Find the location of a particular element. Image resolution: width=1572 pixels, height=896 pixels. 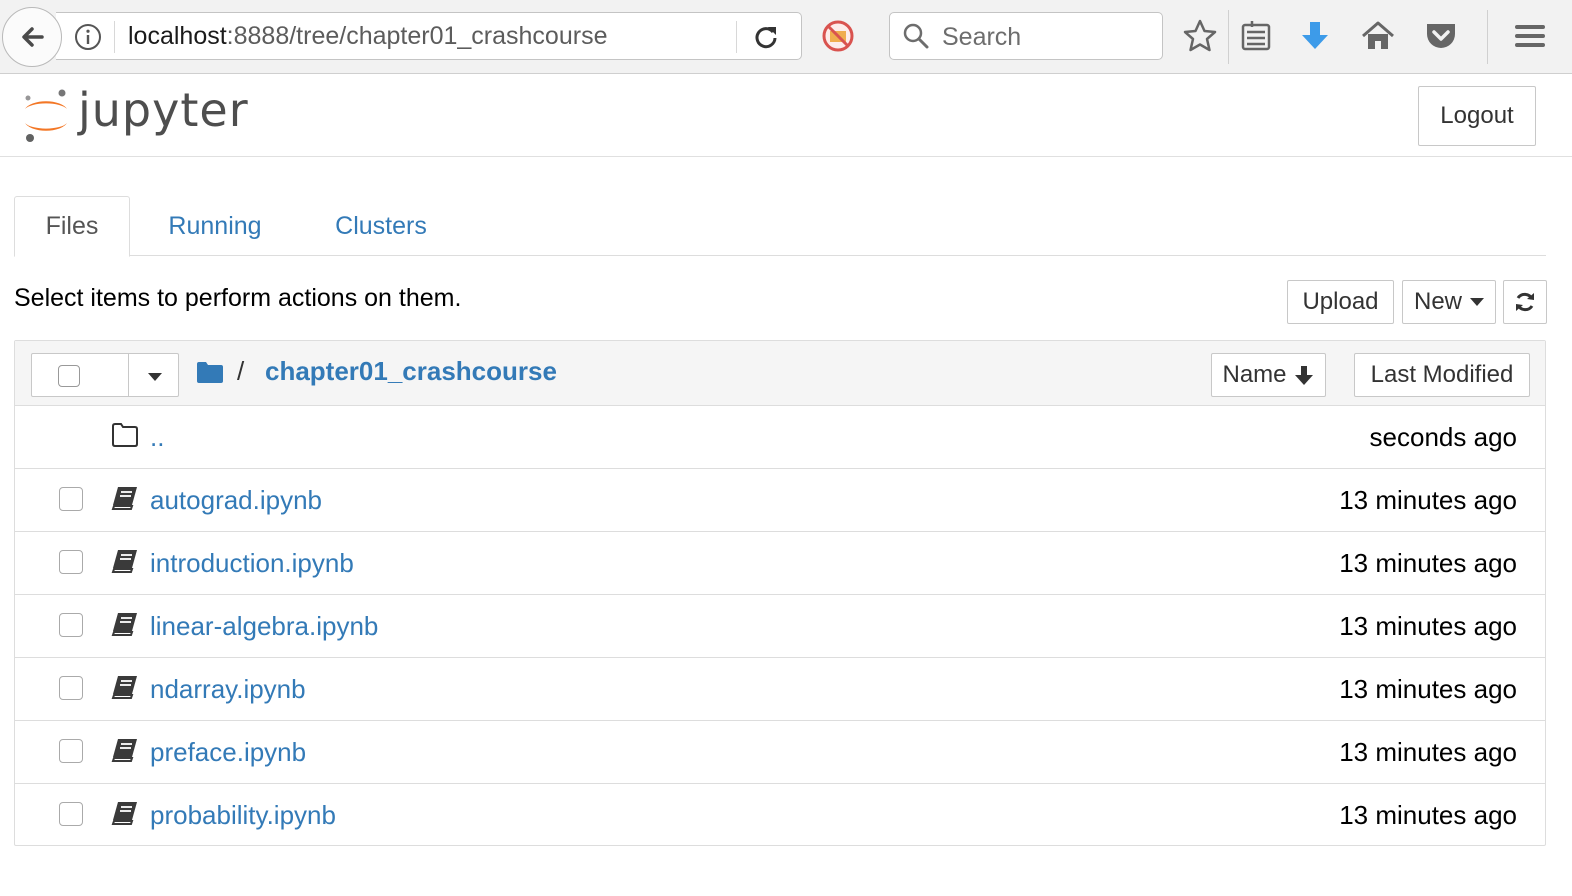

jupyter-header: jupyter Logout is located at coordinates (786, 116).